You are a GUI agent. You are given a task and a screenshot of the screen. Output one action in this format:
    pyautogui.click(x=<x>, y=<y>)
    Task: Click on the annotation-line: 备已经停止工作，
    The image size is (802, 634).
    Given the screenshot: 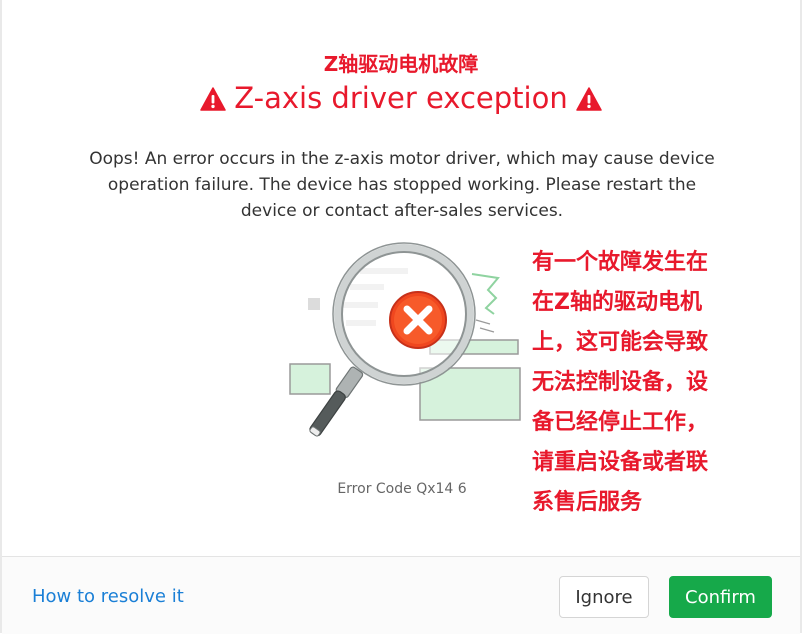 What is the action you would take?
    pyautogui.click(x=620, y=422)
    